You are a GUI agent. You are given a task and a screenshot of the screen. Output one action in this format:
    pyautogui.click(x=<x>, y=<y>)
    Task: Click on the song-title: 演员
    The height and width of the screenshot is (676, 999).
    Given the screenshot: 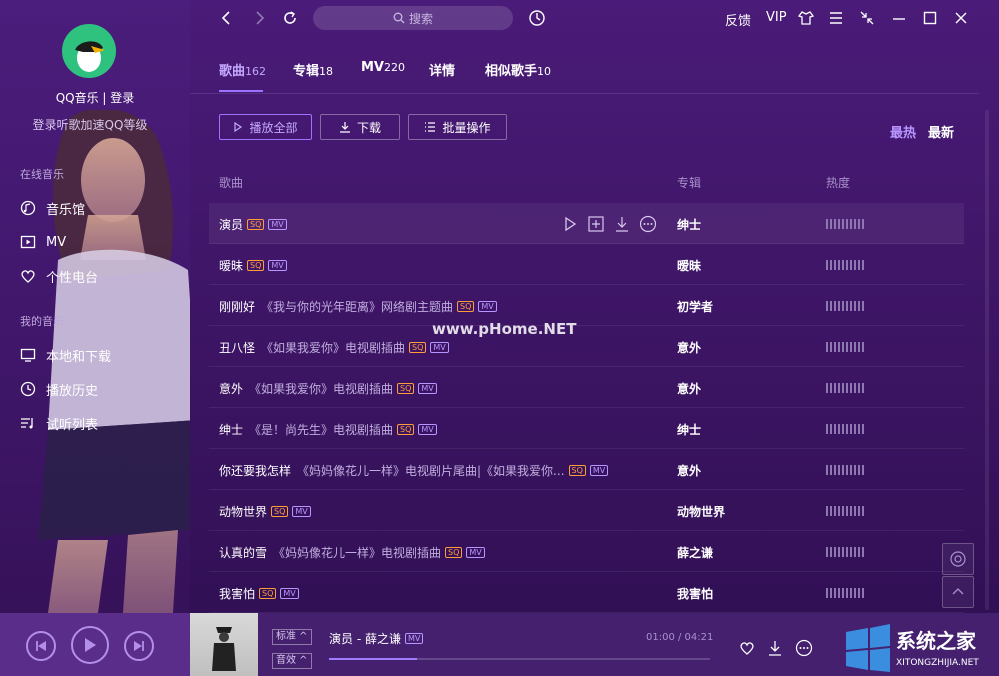 What is the action you would take?
    pyautogui.click(x=231, y=224)
    